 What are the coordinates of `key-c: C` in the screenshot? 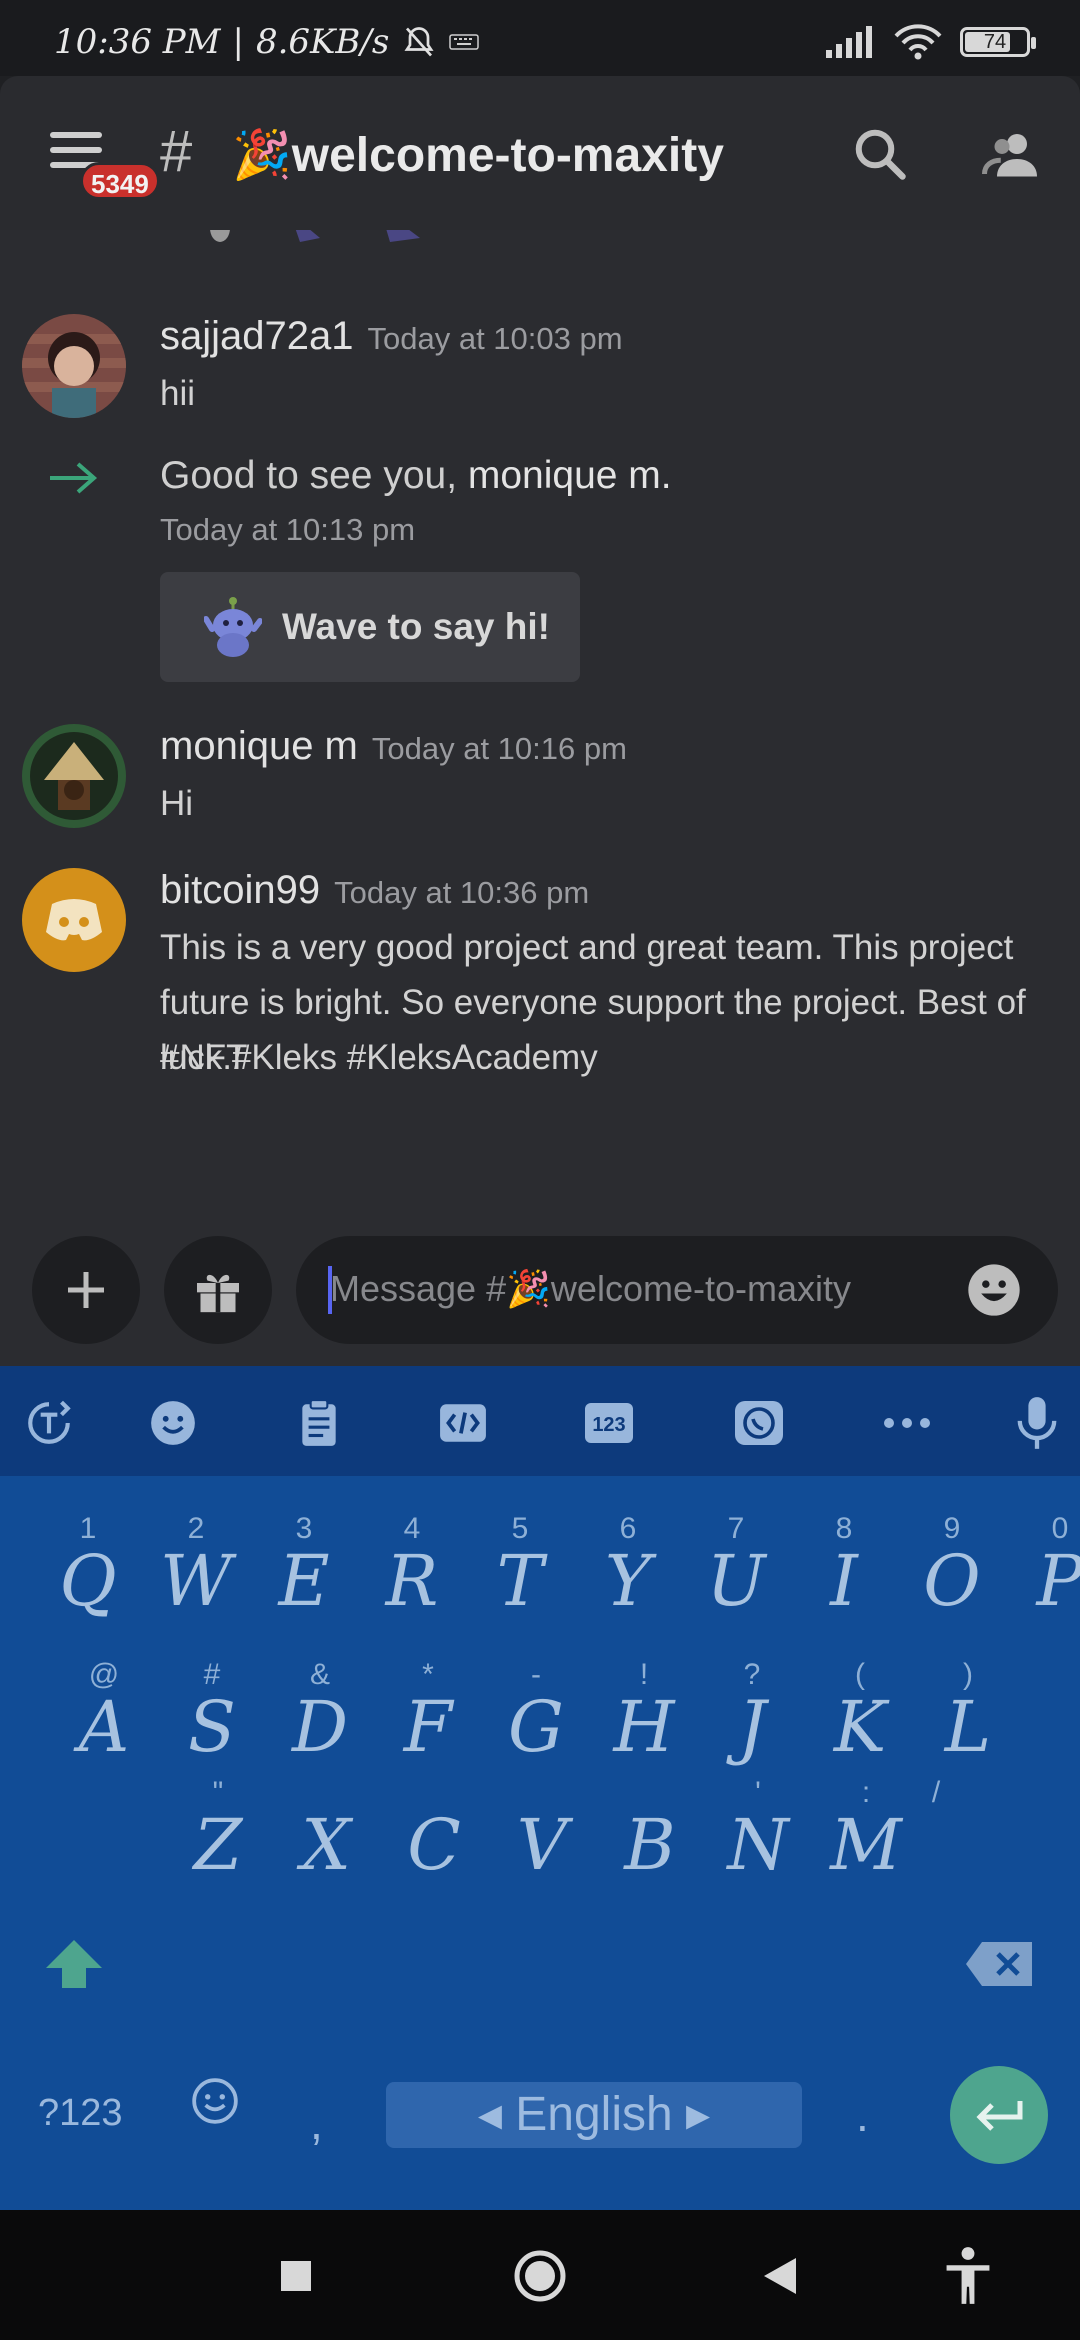 It's located at (434, 1831).